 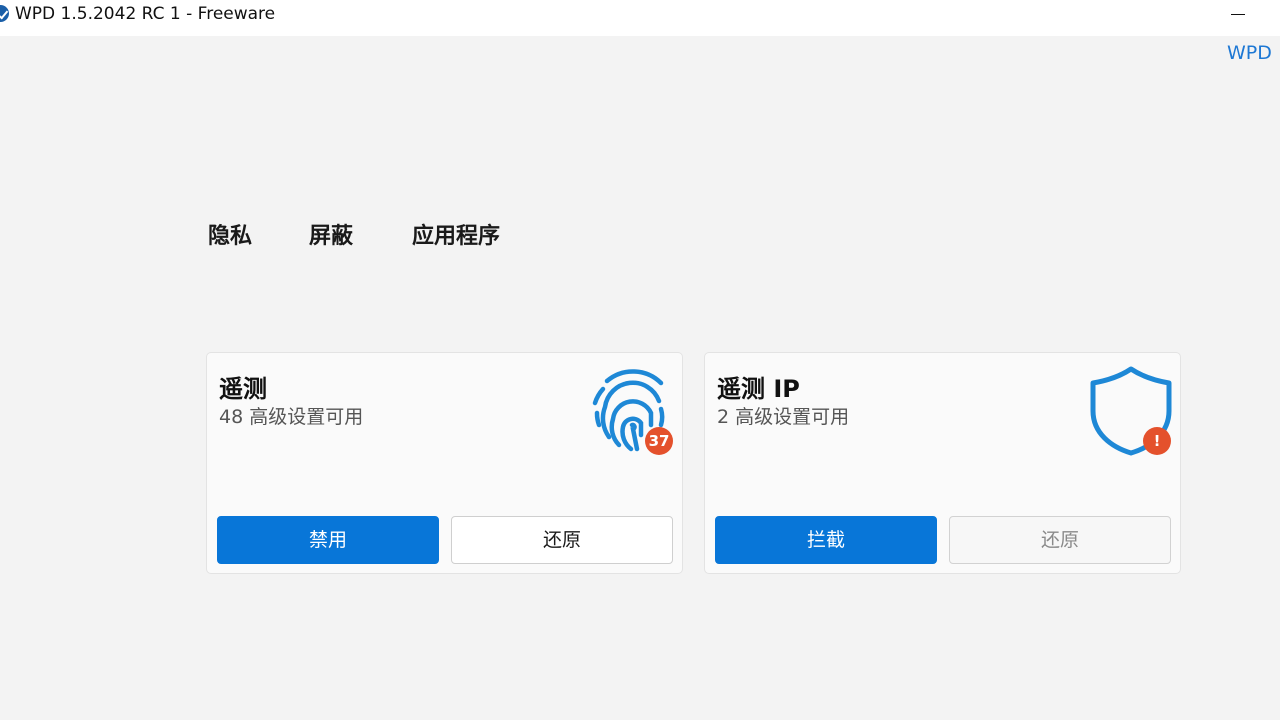 I want to click on tab-privacy: 隐私, so click(x=230, y=234).